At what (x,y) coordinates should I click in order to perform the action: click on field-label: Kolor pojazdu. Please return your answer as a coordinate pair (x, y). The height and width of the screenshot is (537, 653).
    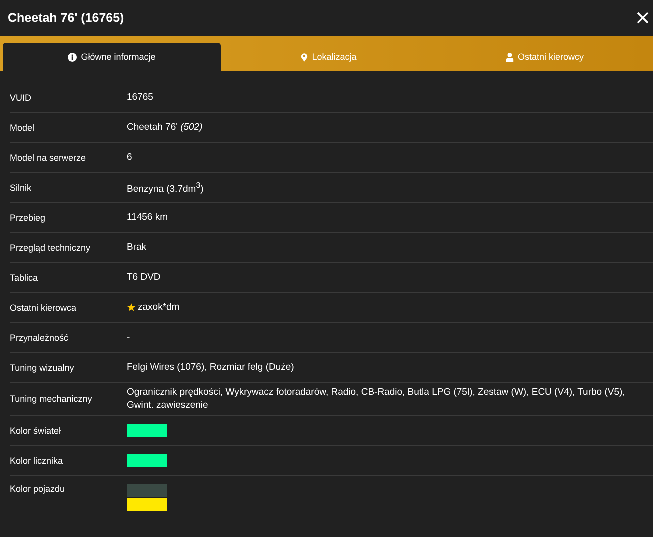
    Looking at the image, I should click on (38, 489).